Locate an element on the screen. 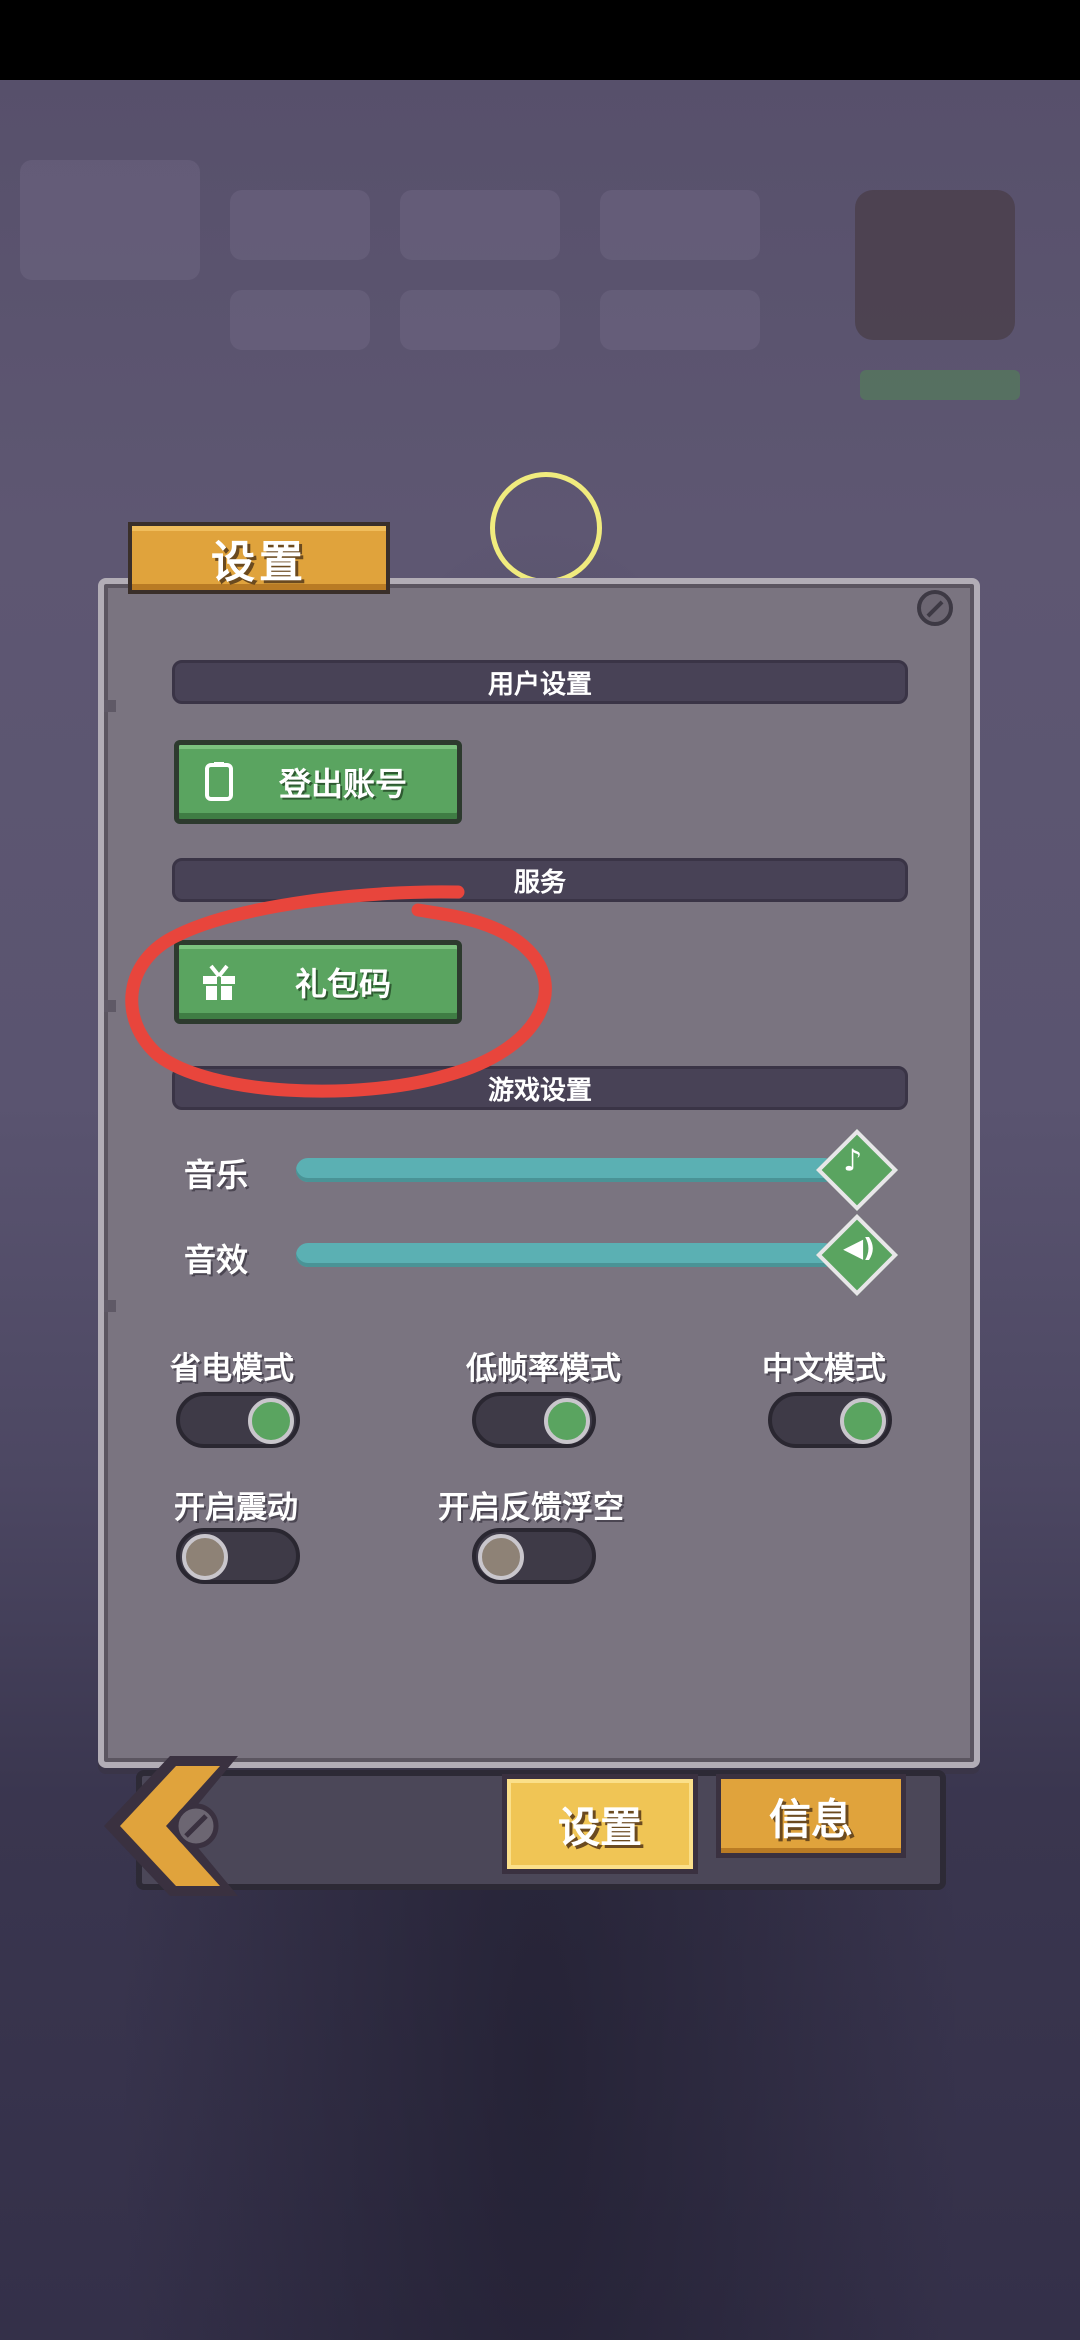 The width and height of the screenshot is (1080, 2340). background-health-bar is located at coordinates (940, 385).